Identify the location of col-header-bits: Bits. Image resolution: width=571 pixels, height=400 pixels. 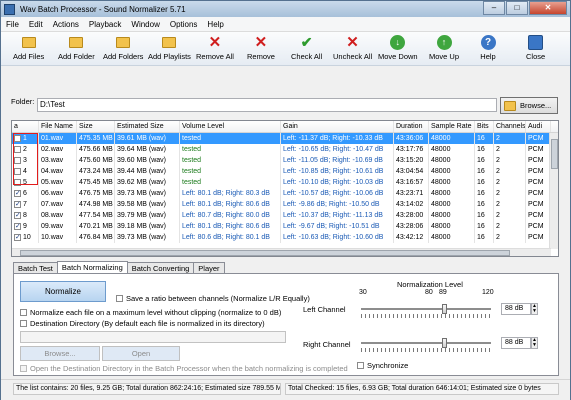
(484, 126).